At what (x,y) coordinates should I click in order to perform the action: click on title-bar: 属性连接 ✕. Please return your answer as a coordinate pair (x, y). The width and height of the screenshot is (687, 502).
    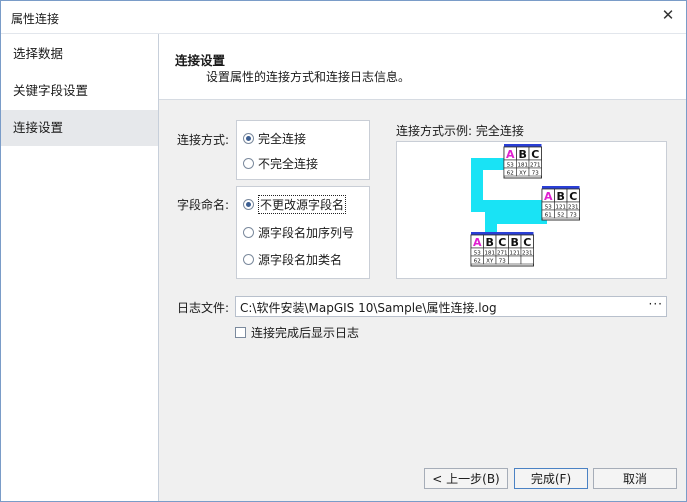
    Looking at the image, I should click on (343, 17).